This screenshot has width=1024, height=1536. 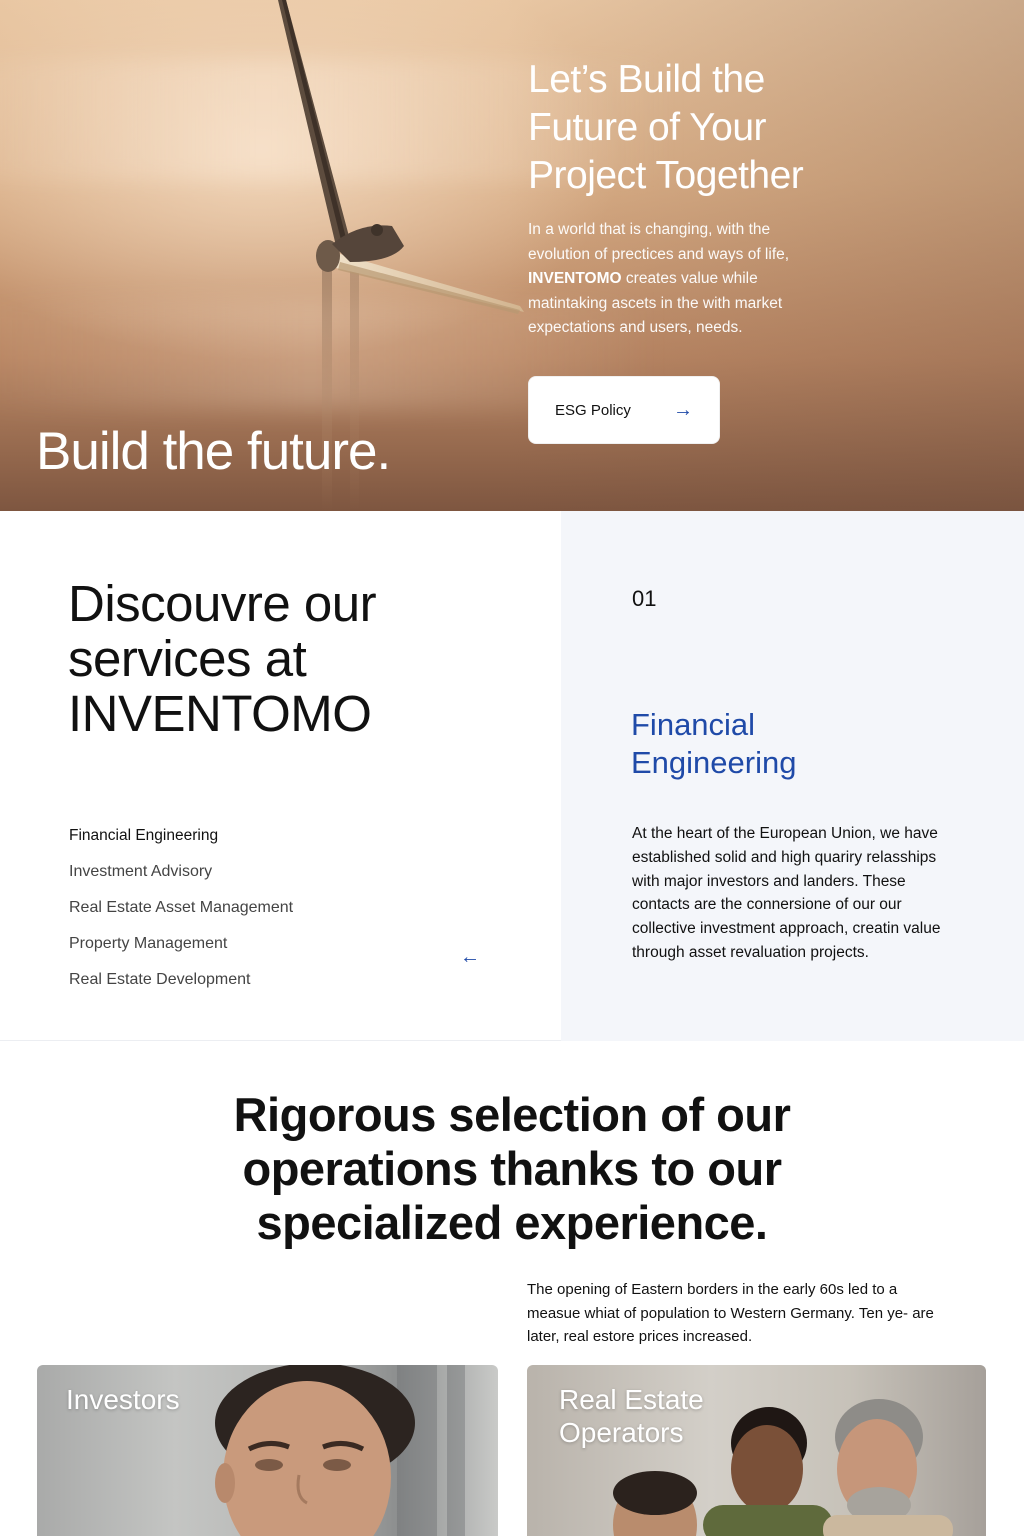 What do you see at coordinates (575, 279) in the screenshot?
I see `hero-brand-name: INVENTOMO` at bounding box center [575, 279].